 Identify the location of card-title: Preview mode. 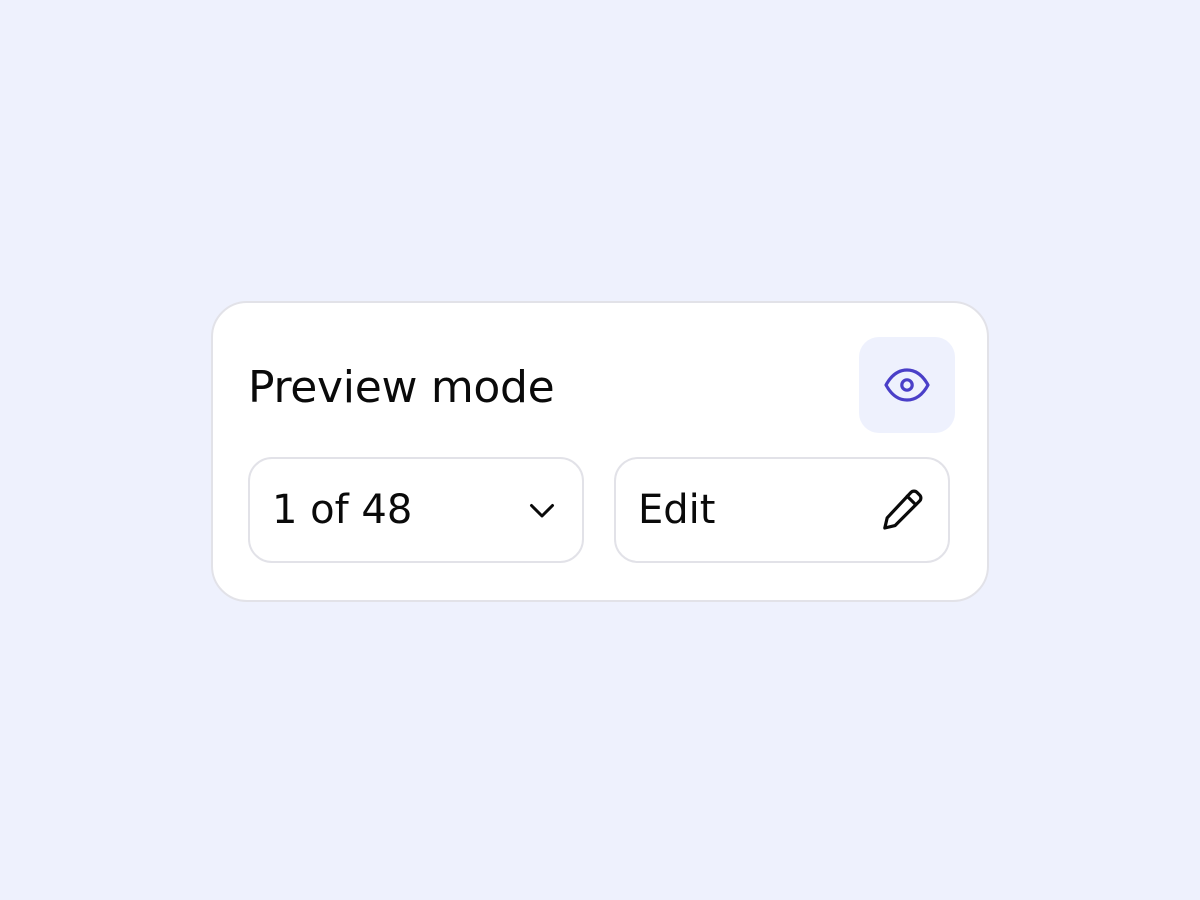
(401, 387).